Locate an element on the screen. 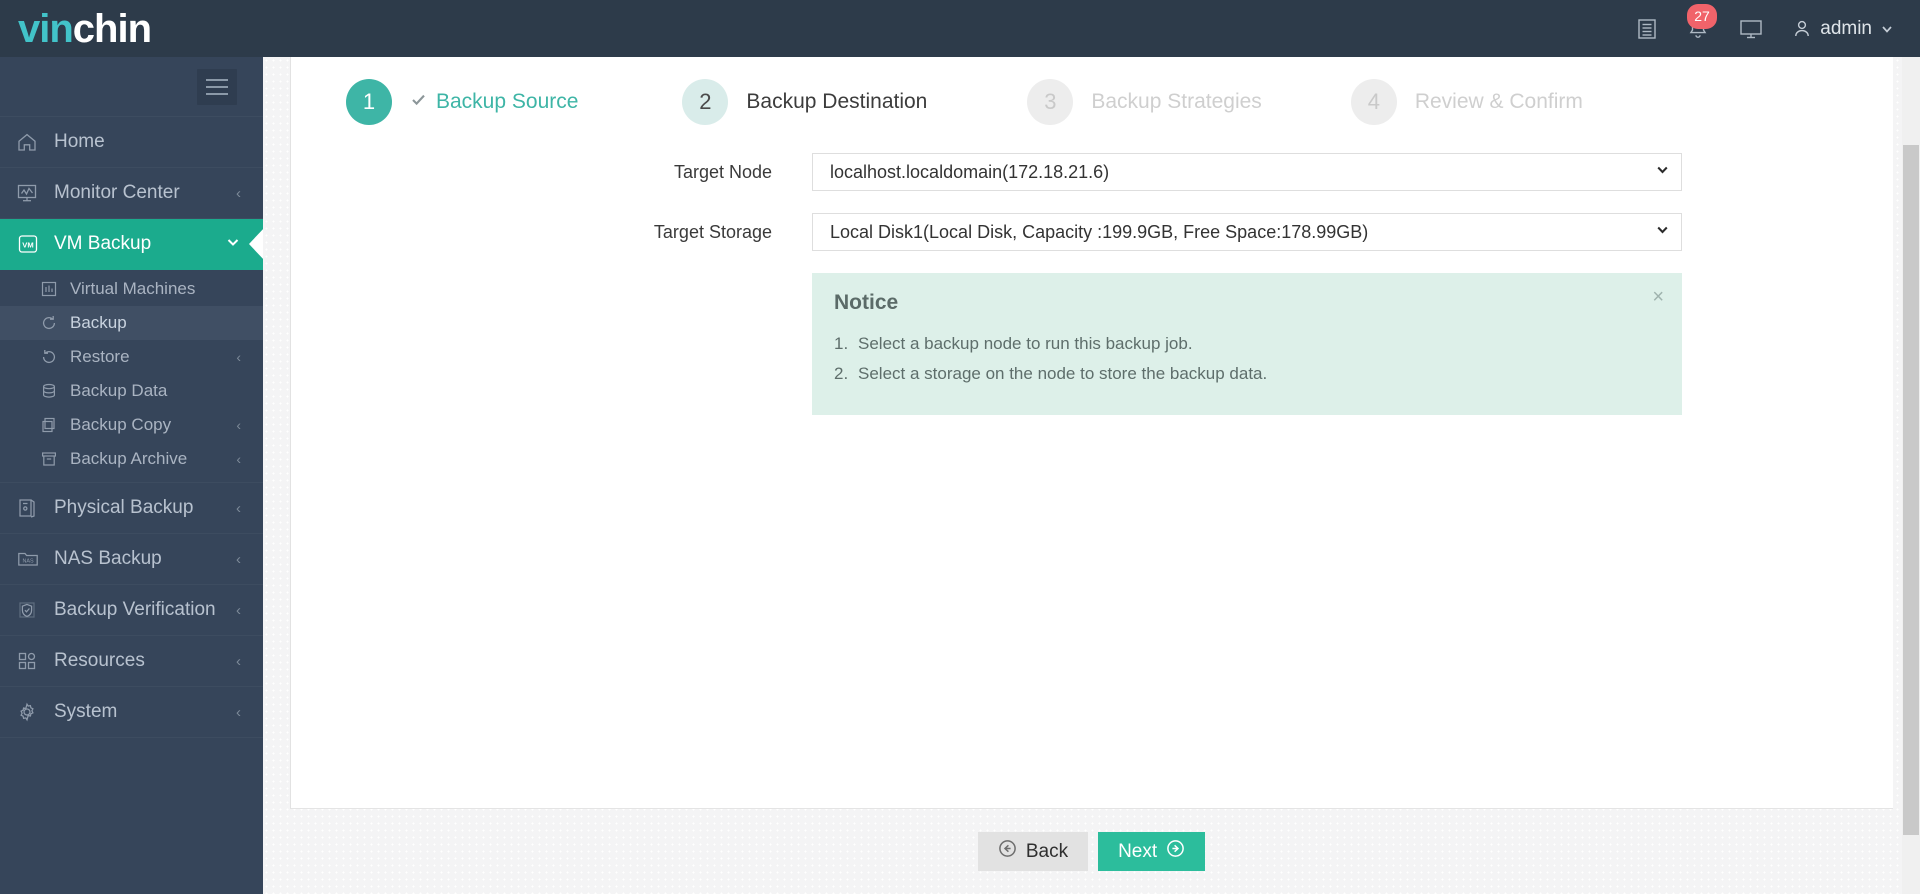 Image resolution: width=1920 pixels, height=894 pixels. sidebar-item-monitor-center: Monitor Center ‹ is located at coordinates (131, 193).